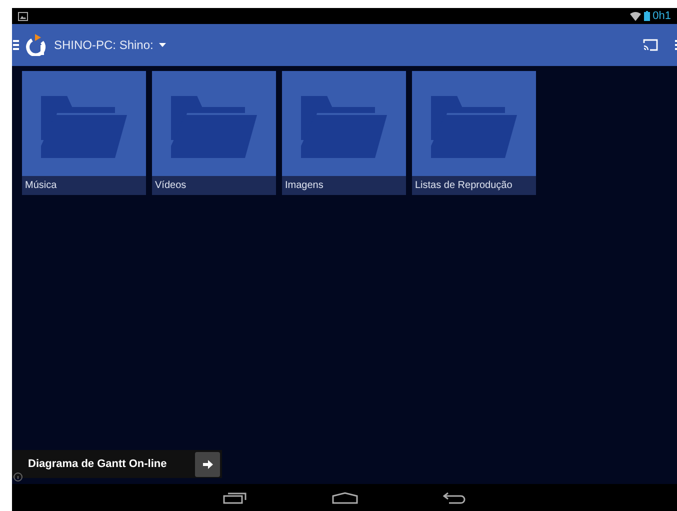 This screenshot has width=677, height=511. Describe the element at coordinates (647, 16) in the screenshot. I see `battery-icon` at that location.